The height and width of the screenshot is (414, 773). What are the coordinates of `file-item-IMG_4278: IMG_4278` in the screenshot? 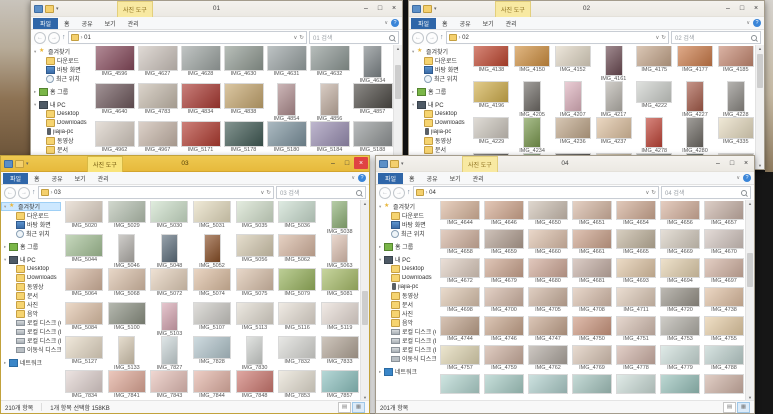 It's located at (654, 136).